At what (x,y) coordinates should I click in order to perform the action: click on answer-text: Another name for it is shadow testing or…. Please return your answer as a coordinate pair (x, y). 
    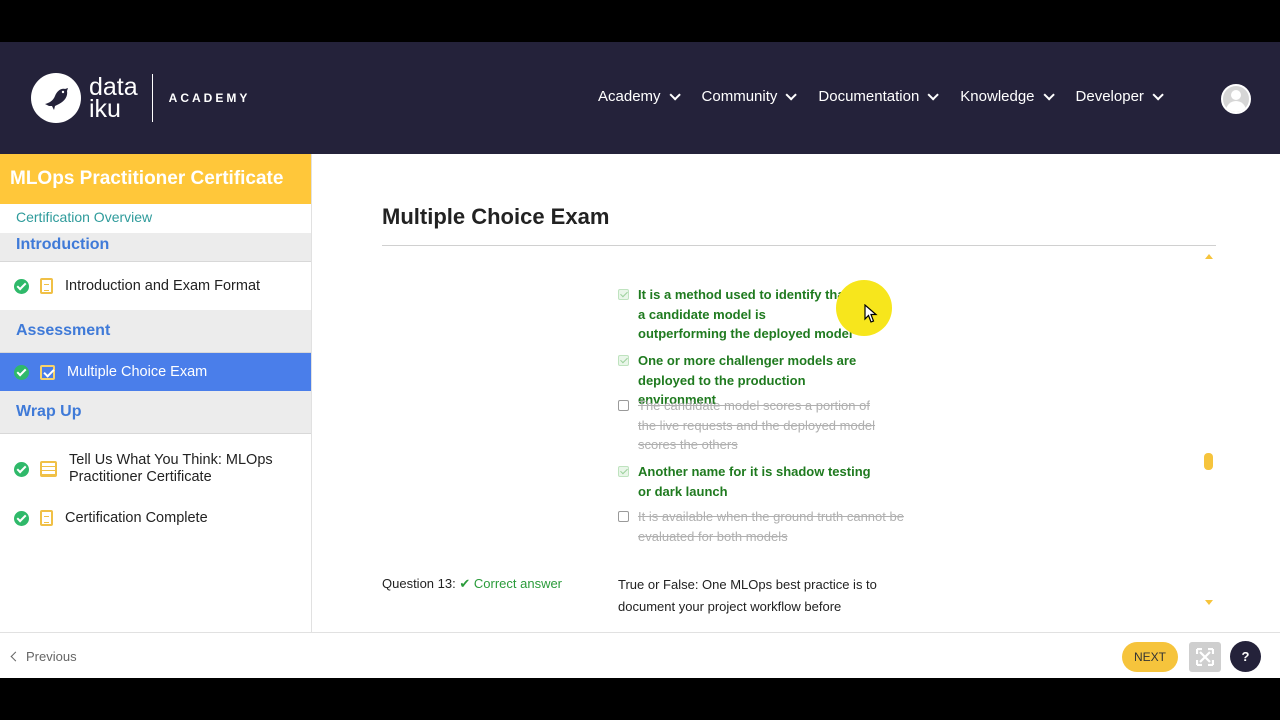
    Looking at the image, I should click on (754, 481).